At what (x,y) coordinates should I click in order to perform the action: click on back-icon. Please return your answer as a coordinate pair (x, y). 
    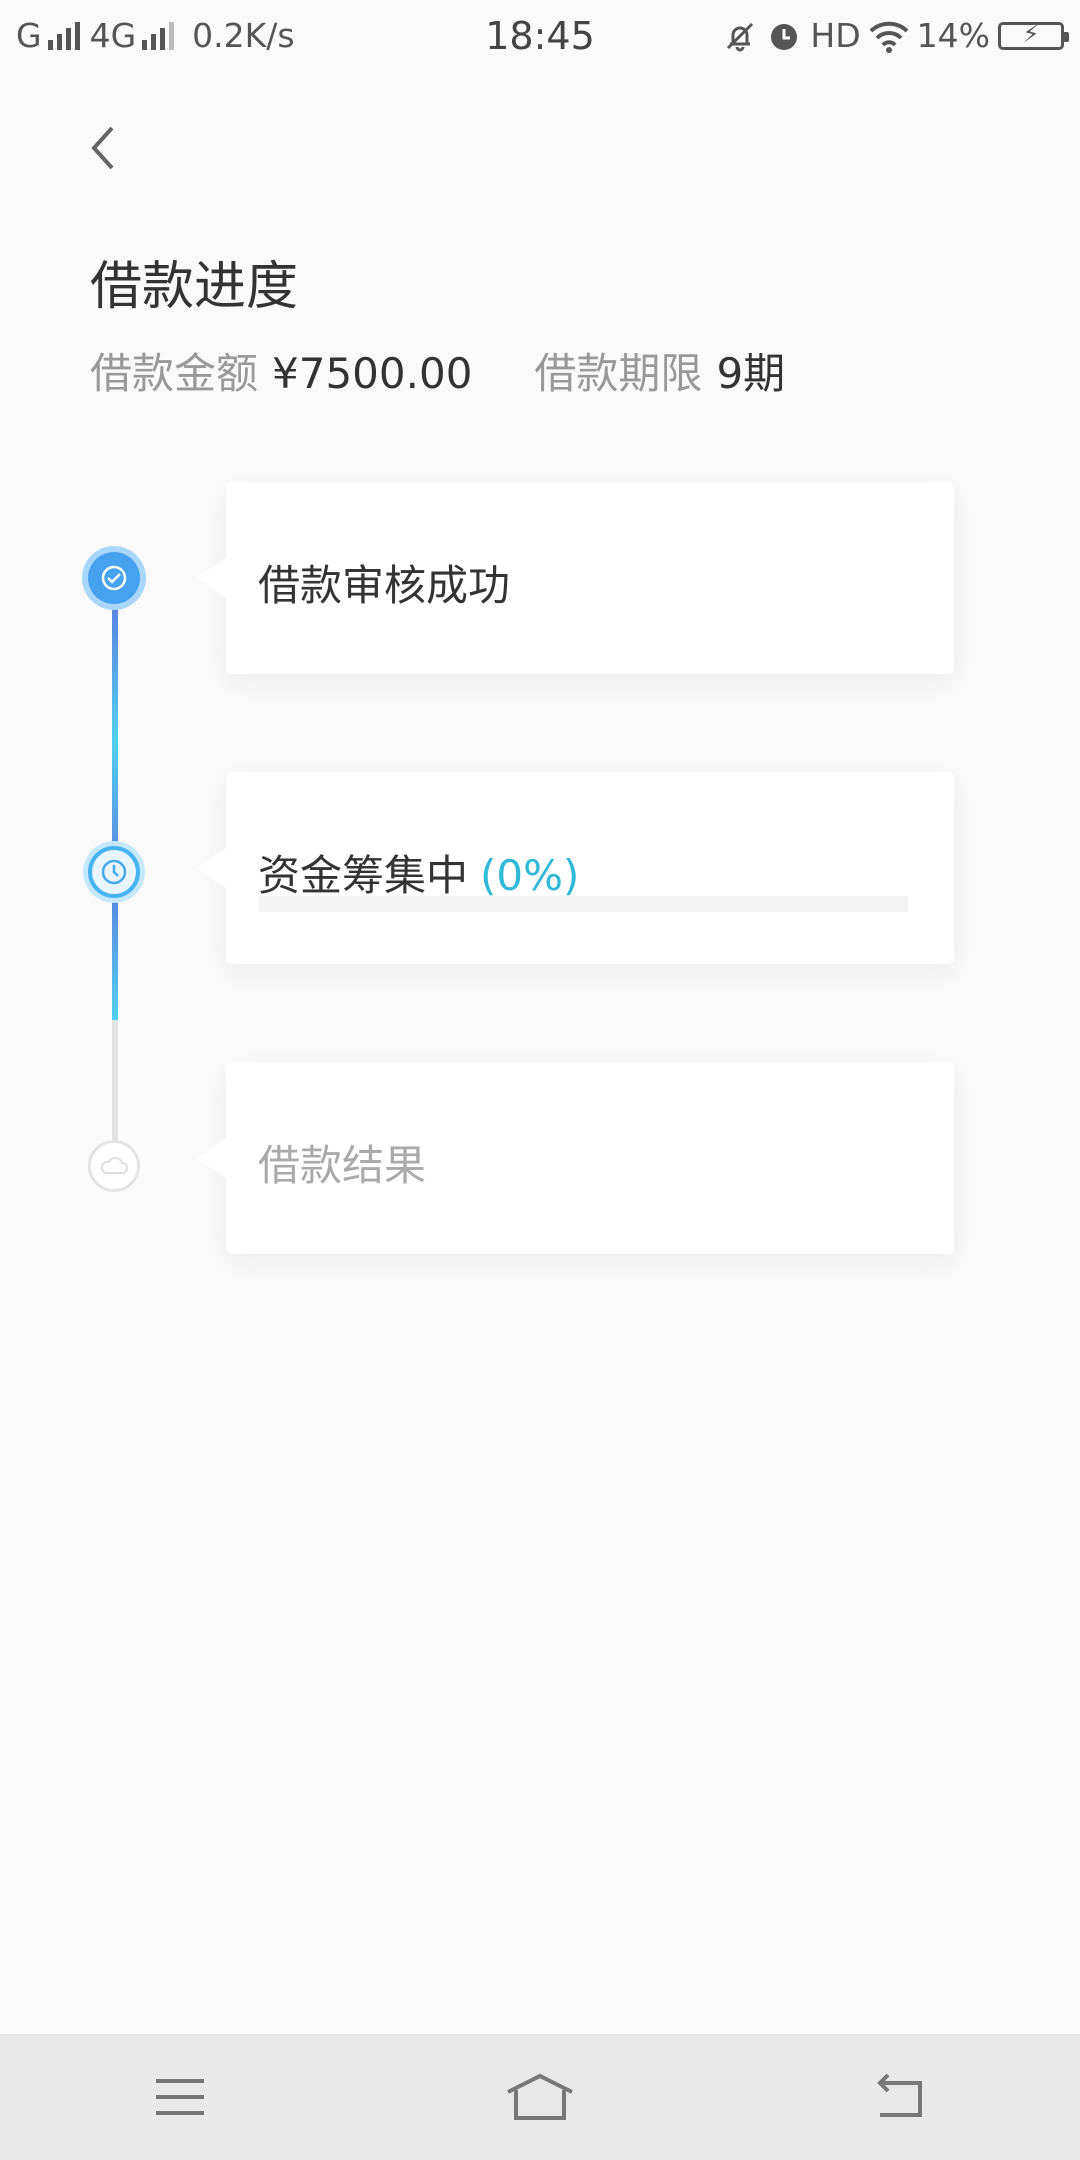
    Looking at the image, I should click on (899, 2095).